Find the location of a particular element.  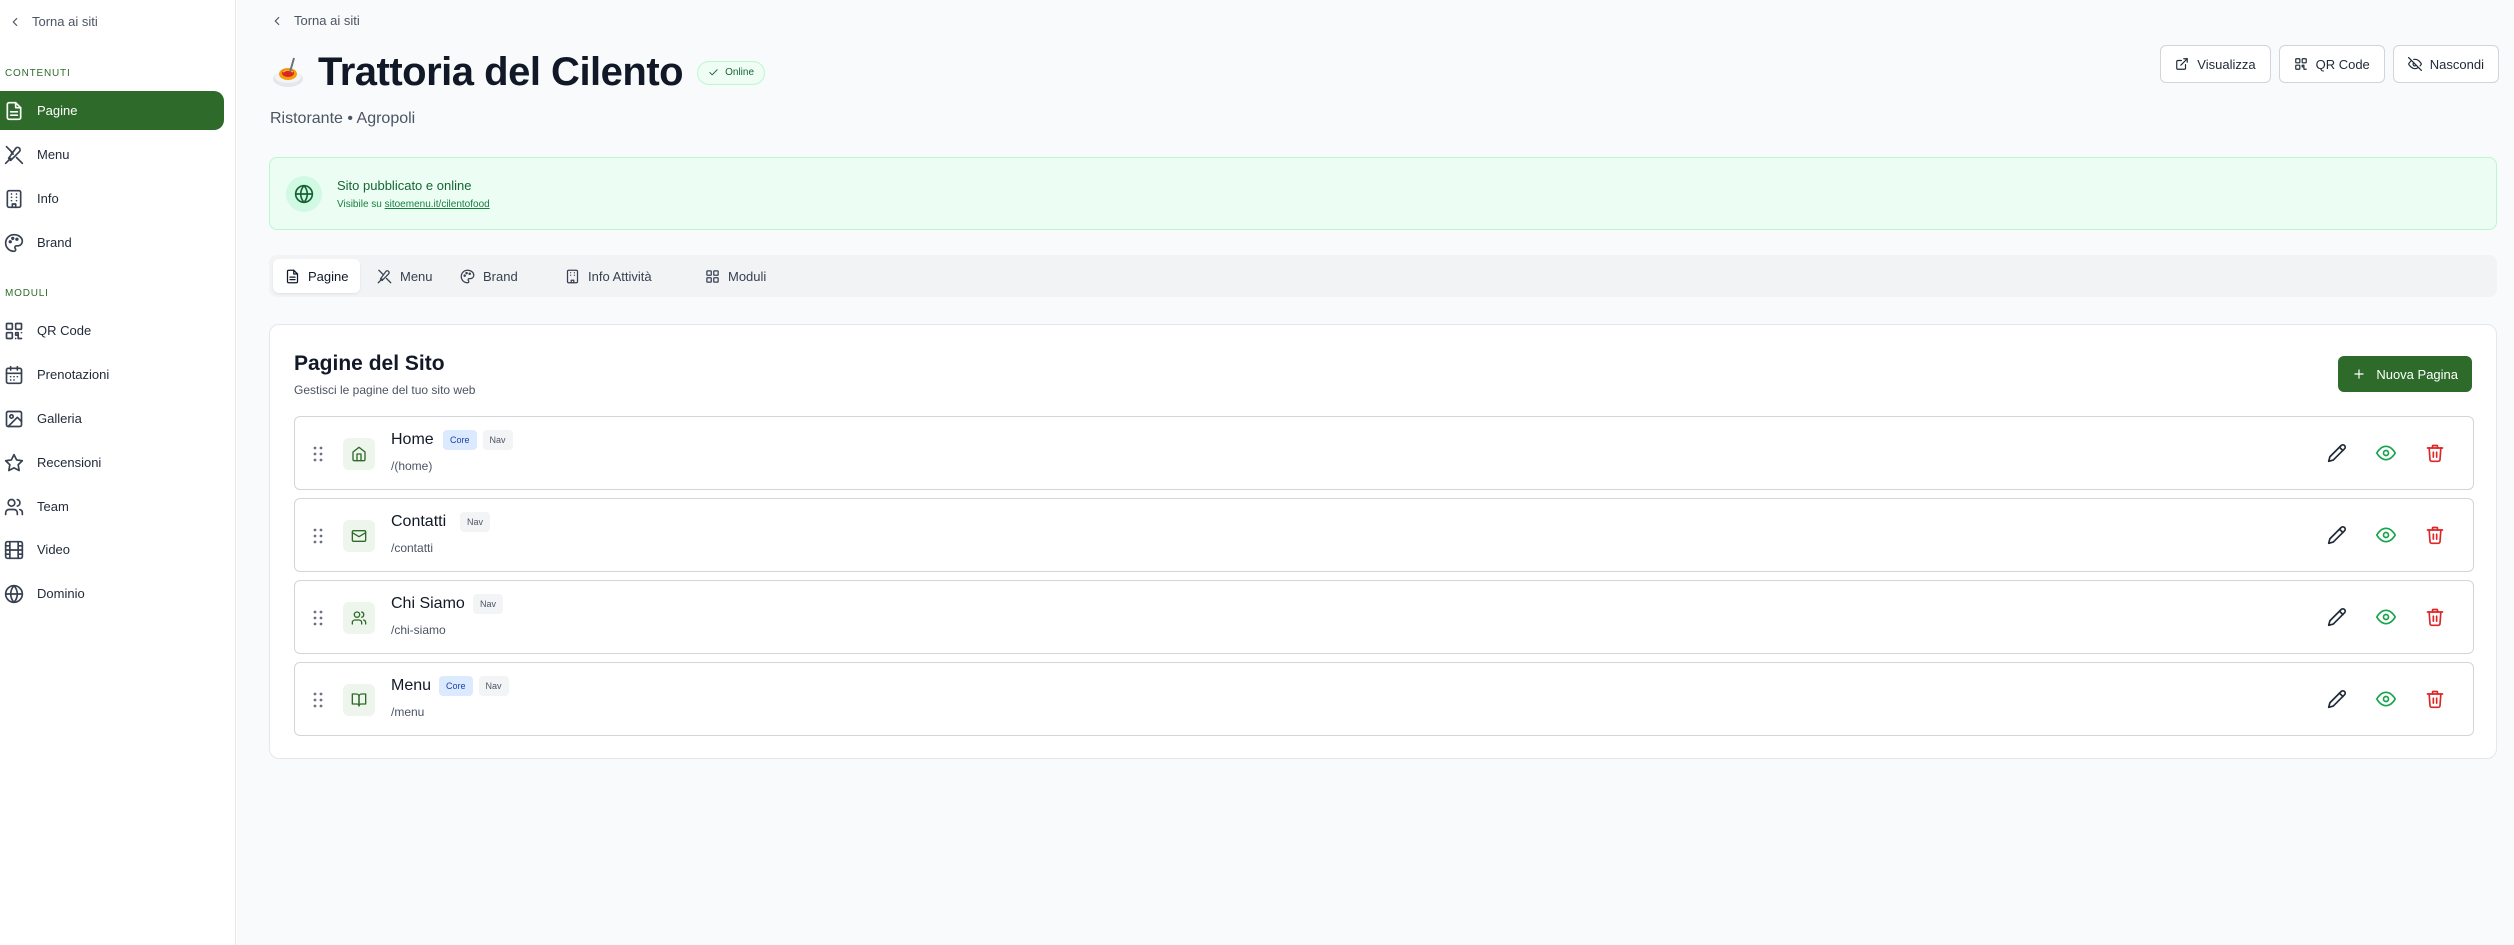

tab-label: Info Attività is located at coordinates (620, 276).